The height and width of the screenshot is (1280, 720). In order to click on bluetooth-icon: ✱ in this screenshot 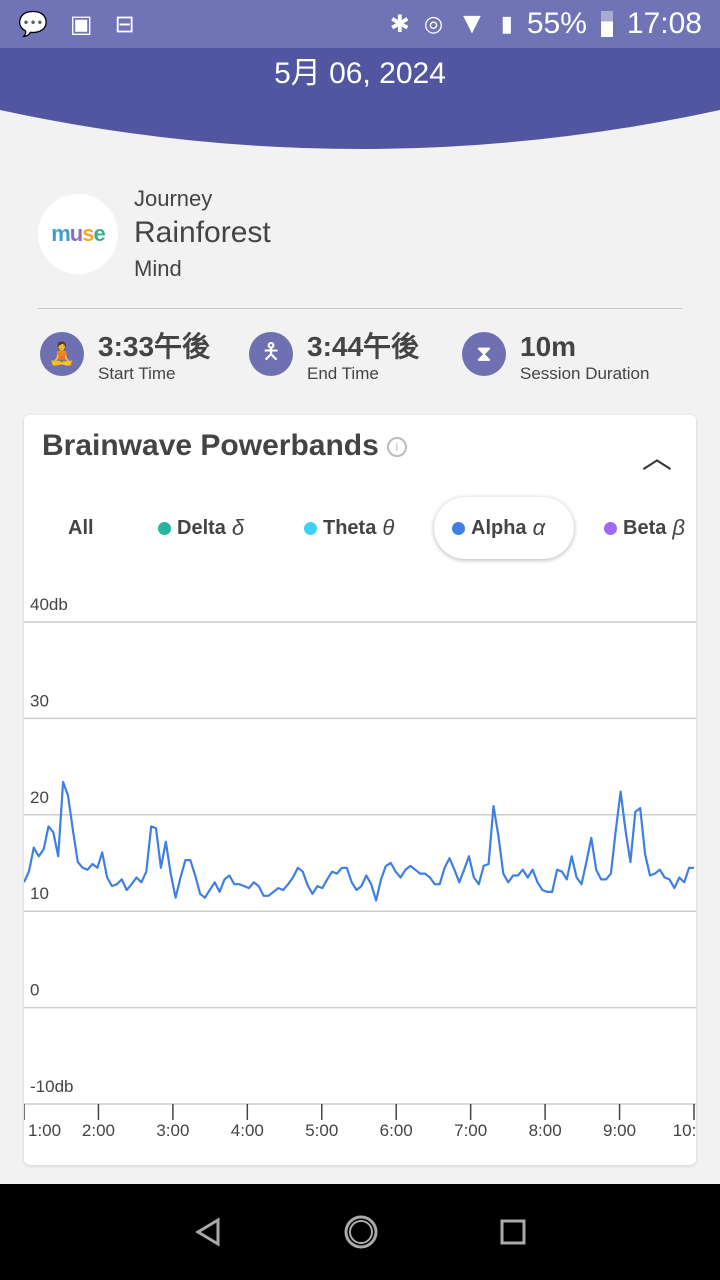, I will do `click(399, 24)`.